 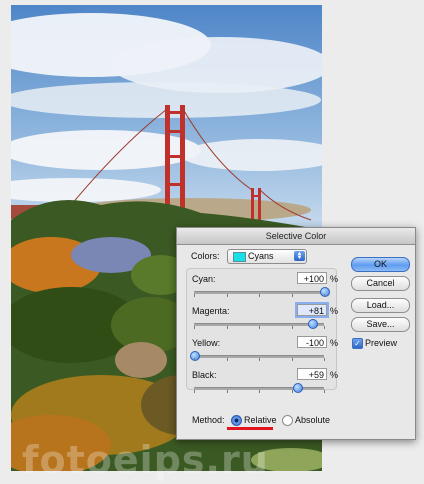 What do you see at coordinates (334, 279) in the screenshot?
I see `cyan-percent: %` at bounding box center [334, 279].